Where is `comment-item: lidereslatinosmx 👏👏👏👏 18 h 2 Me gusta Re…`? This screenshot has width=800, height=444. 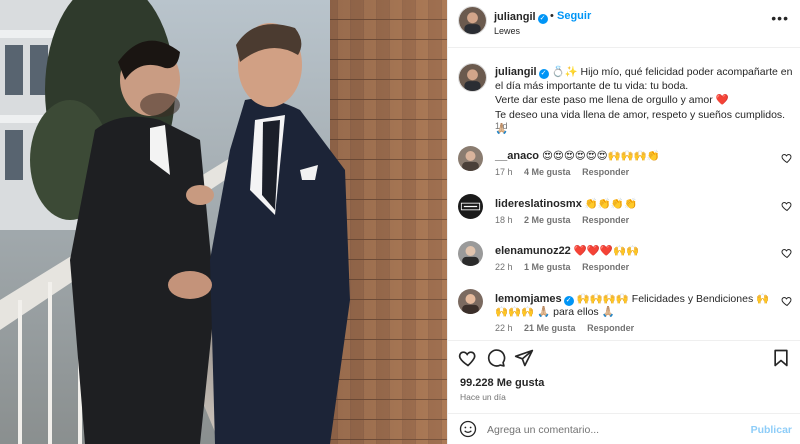
comment-item: lidereslatinosmx 👏👏👏👏 18 h 2 Me gusta Re… is located at coordinates (624, 217).